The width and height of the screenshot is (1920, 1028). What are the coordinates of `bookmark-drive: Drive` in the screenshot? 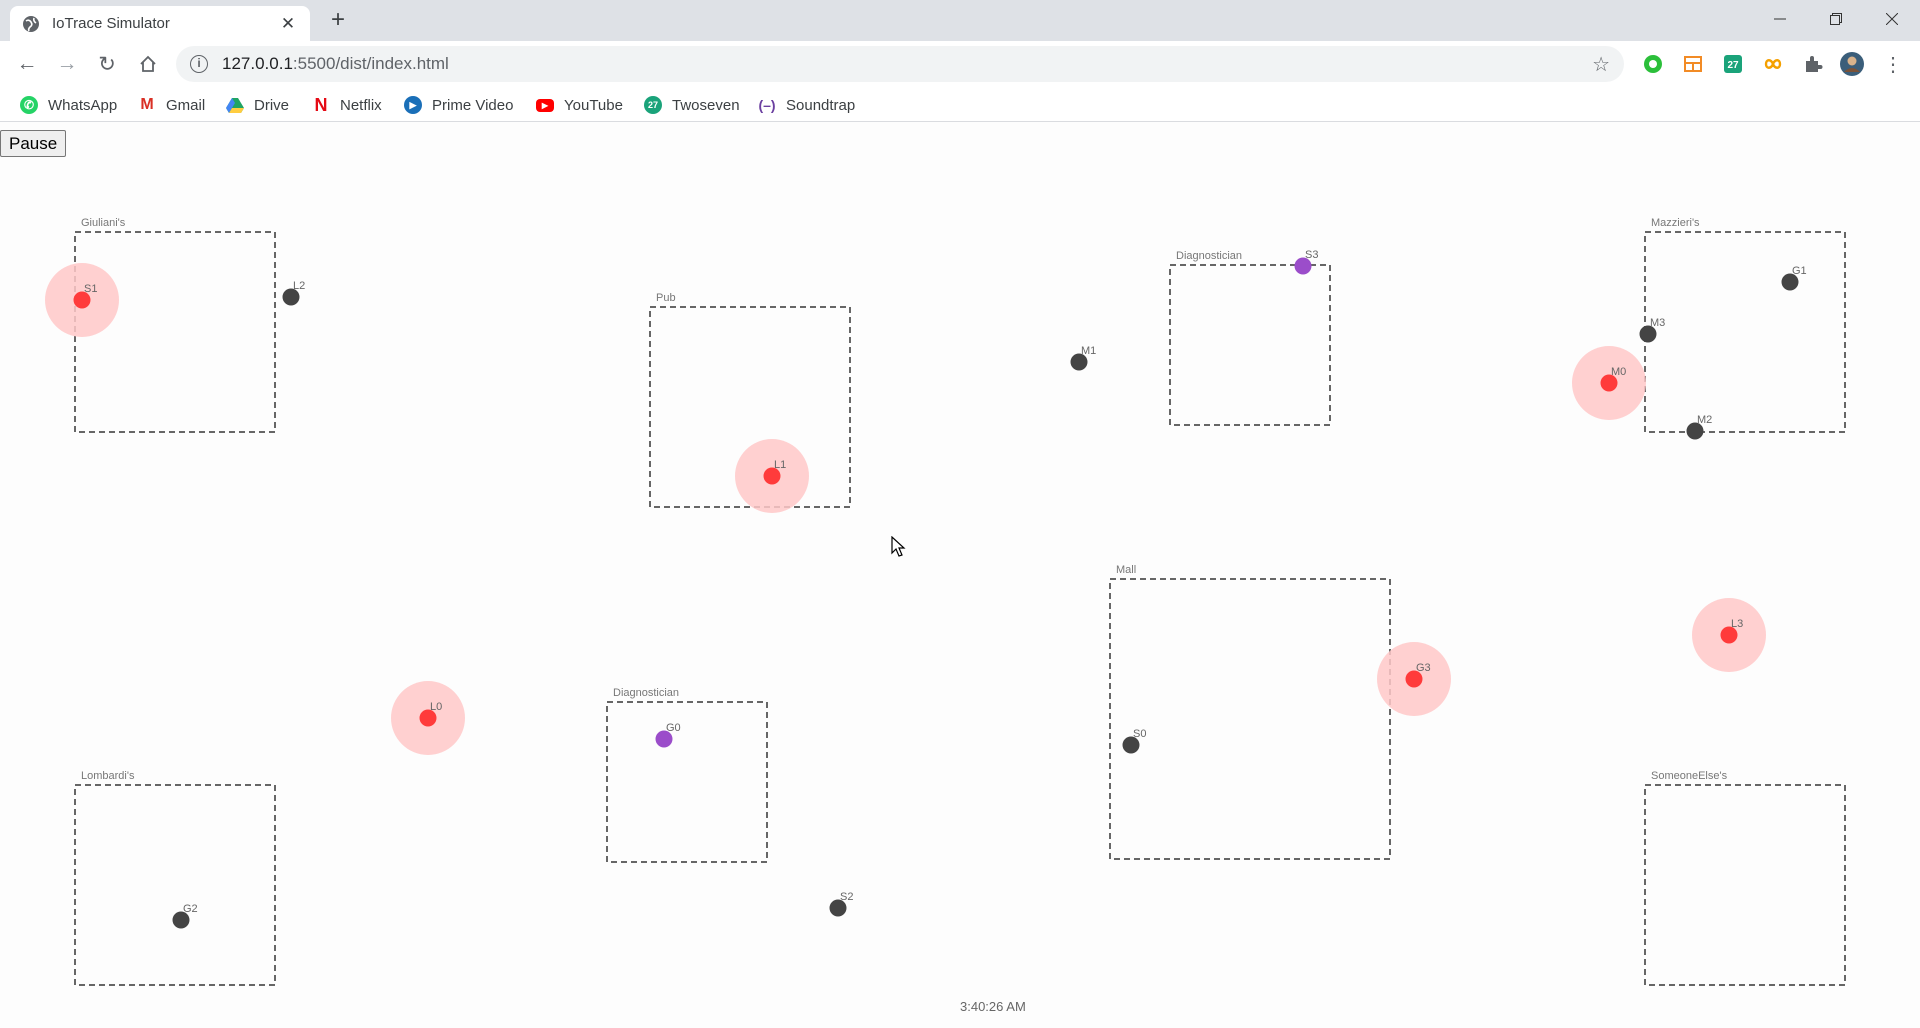 It's located at (257, 105).